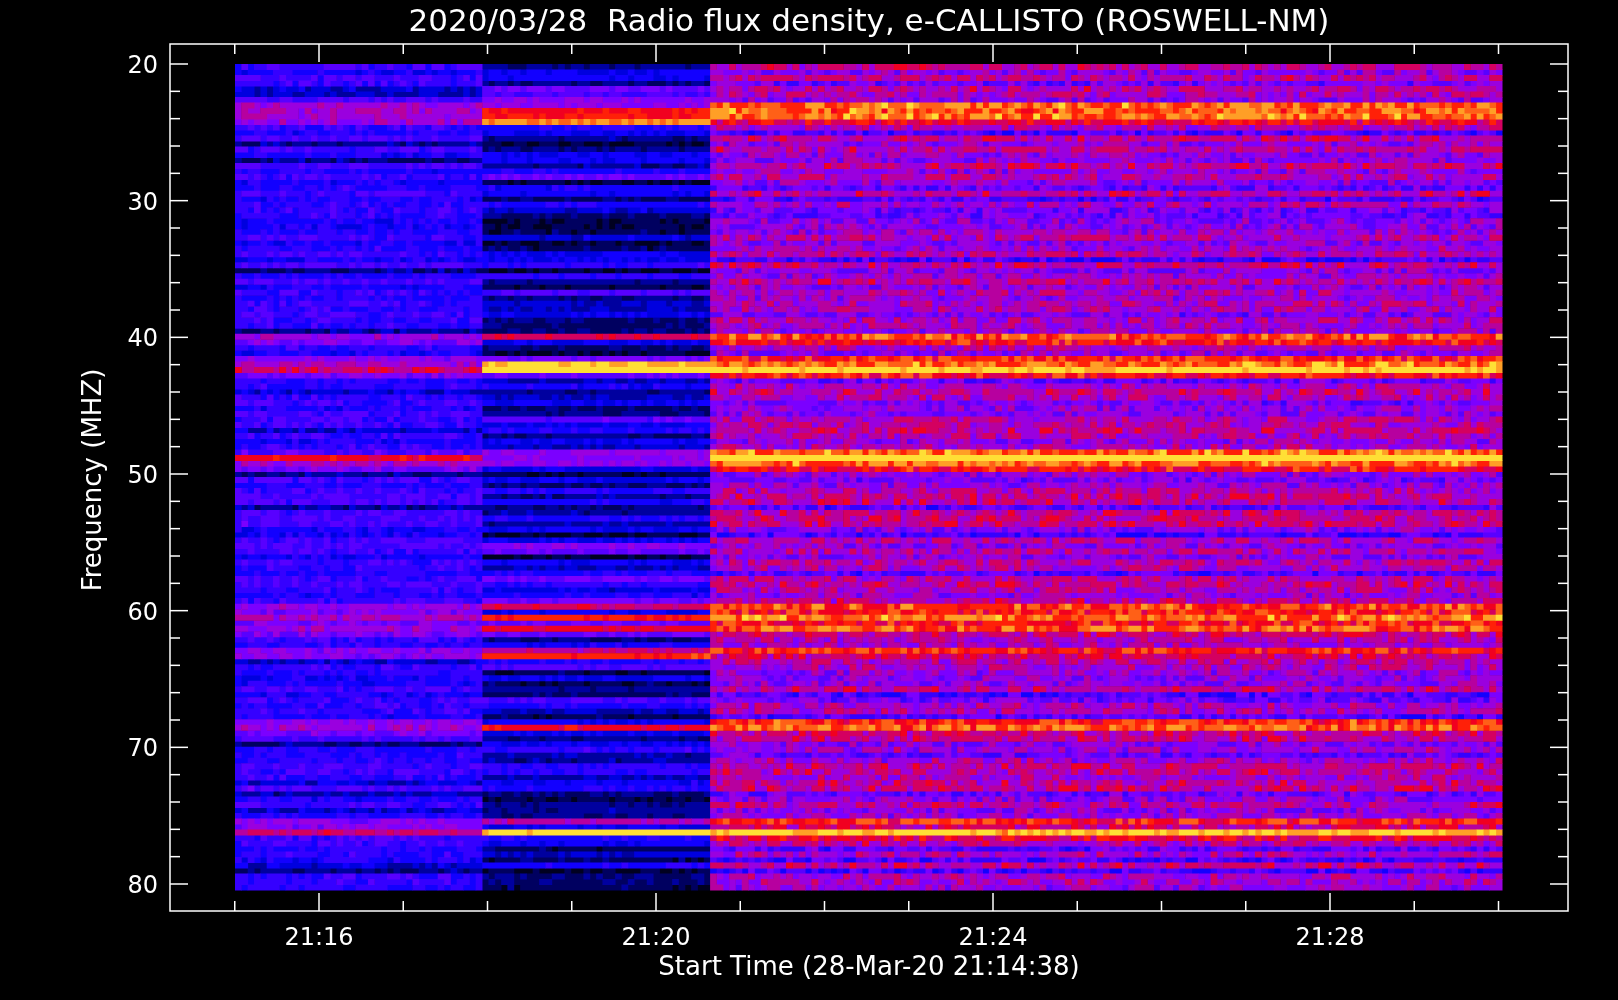  What do you see at coordinates (142, 338) in the screenshot?
I see `y-tick-label: 40` at bounding box center [142, 338].